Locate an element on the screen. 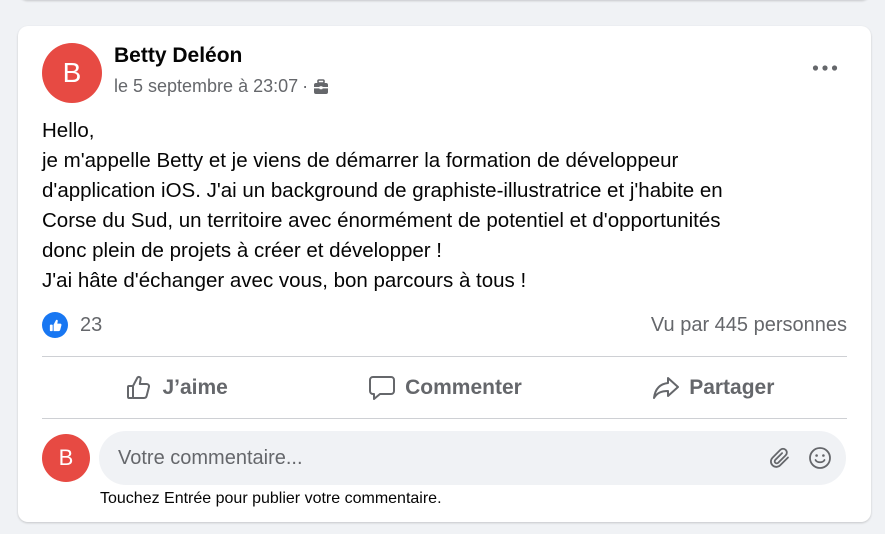 The width and height of the screenshot is (885, 534). more-options-icon is located at coordinates (825, 68).